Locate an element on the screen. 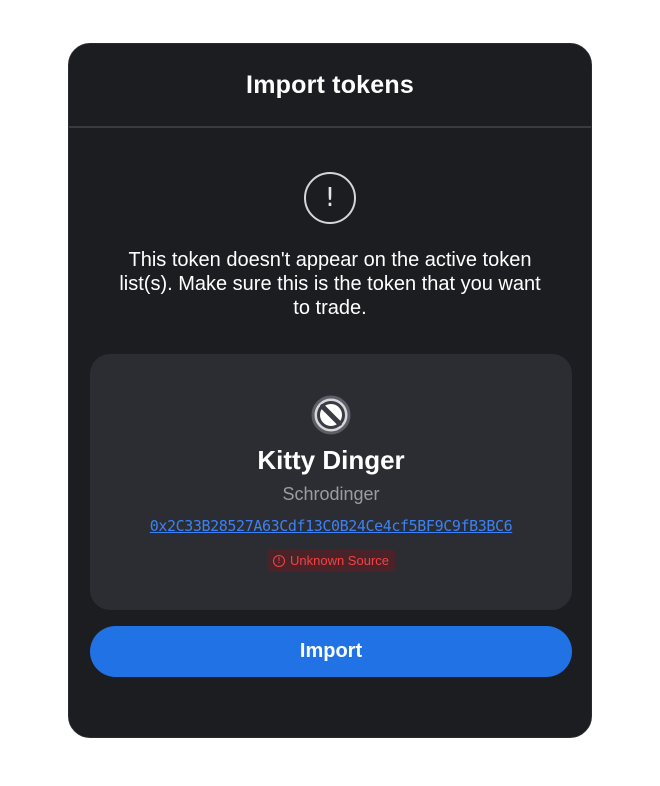 This screenshot has height=786, width=660. warning-icon-container: ! is located at coordinates (330, 198).